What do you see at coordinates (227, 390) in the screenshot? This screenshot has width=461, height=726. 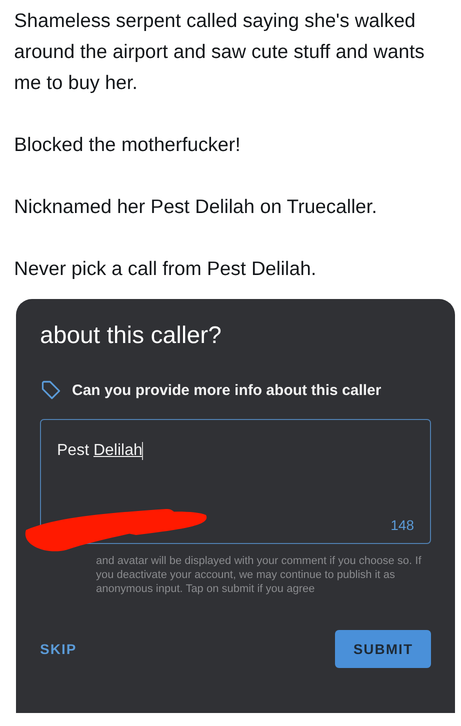 I see `prompt-label: Can you provide more info about this caller` at bounding box center [227, 390].